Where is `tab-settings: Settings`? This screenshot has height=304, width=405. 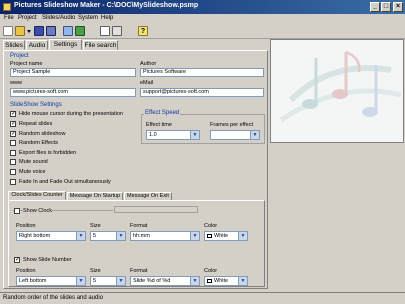
tab-settings: Settings is located at coordinates (65, 44).